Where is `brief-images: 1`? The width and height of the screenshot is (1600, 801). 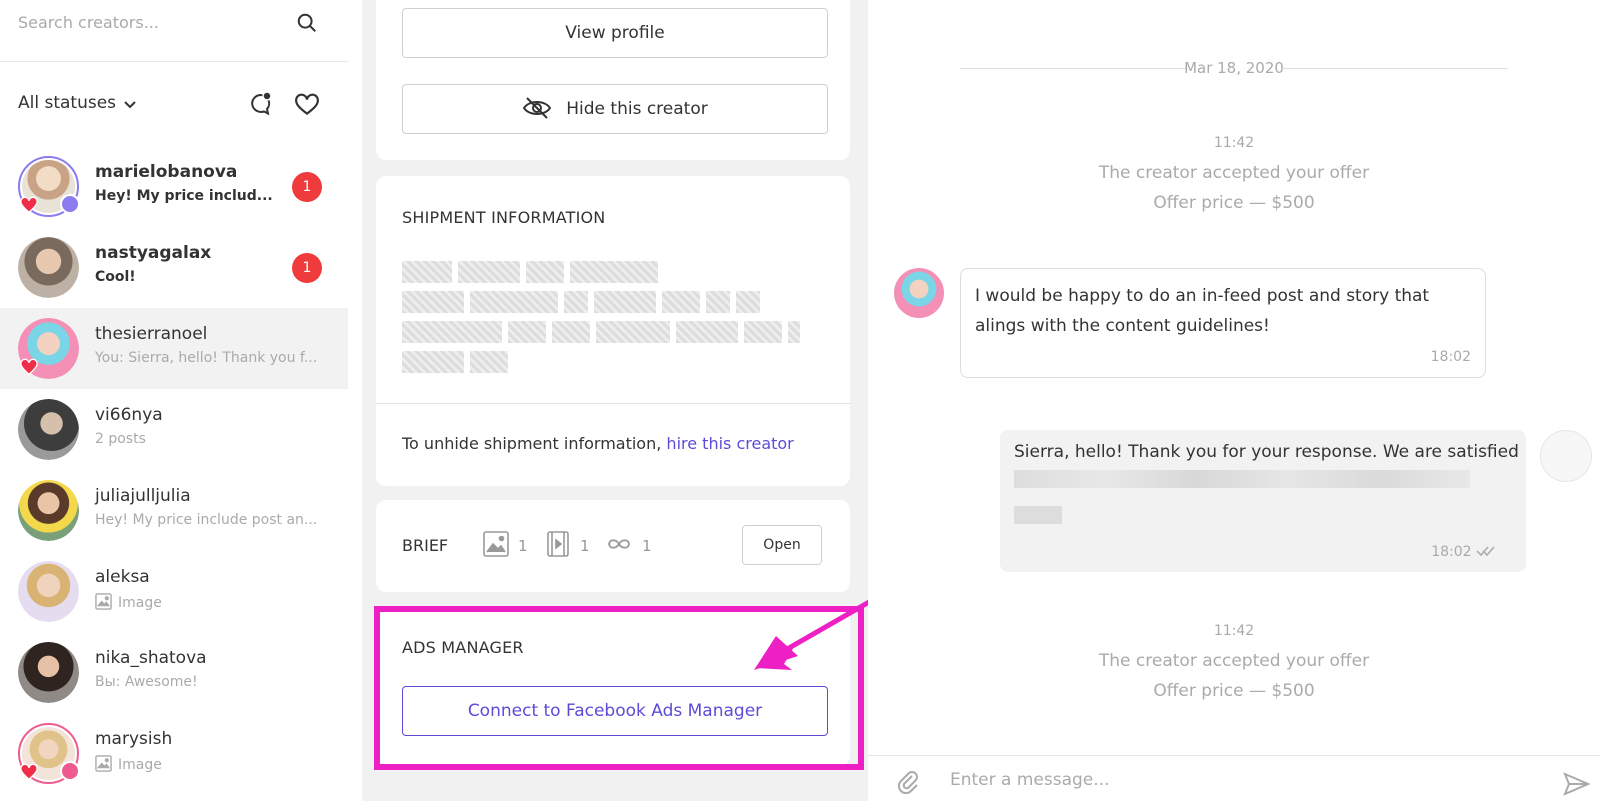
brief-images: 1 is located at coordinates (505, 544).